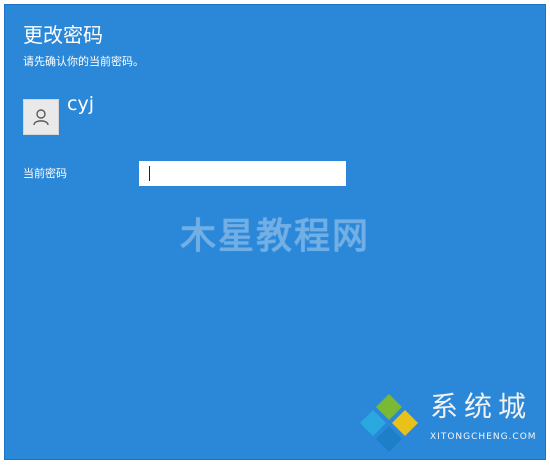 This screenshot has height=466, width=550. Describe the element at coordinates (481, 406) in the screenshot. I see `brand-name: 系统城` at that location.